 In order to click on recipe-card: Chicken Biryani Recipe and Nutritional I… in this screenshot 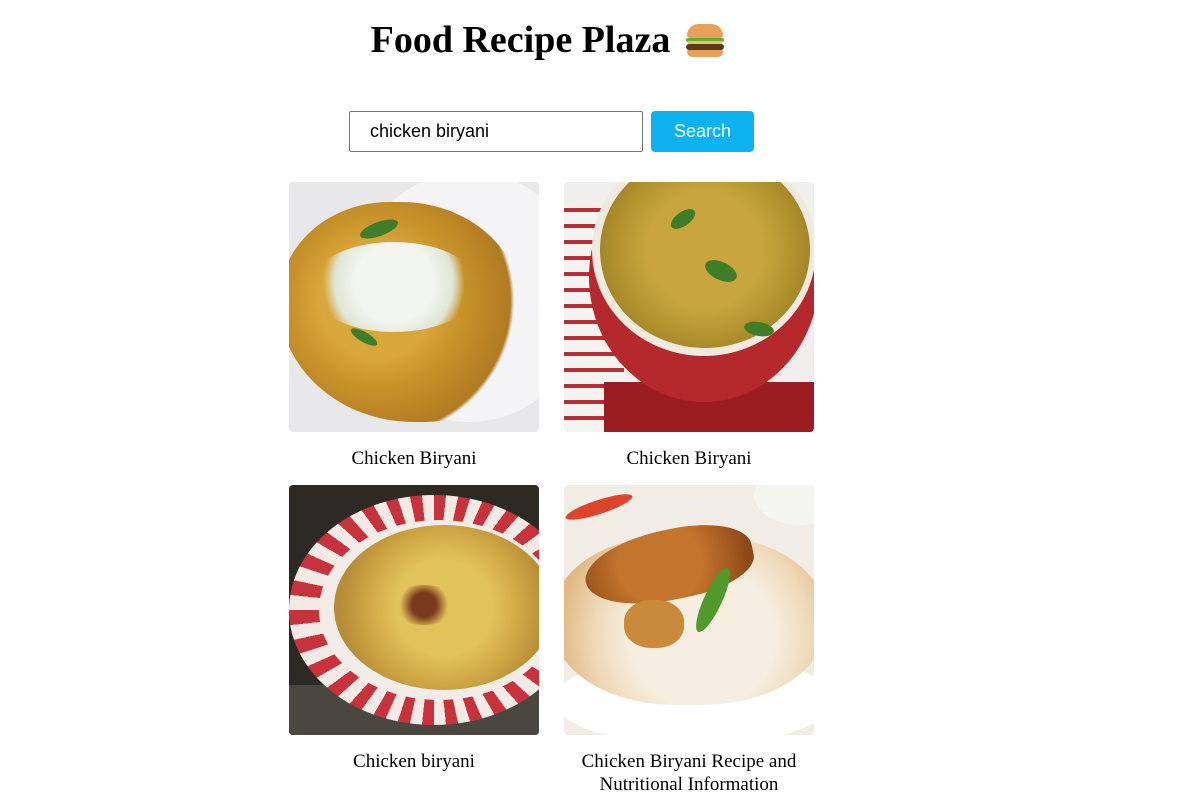, I will do `click(689, 640)`.